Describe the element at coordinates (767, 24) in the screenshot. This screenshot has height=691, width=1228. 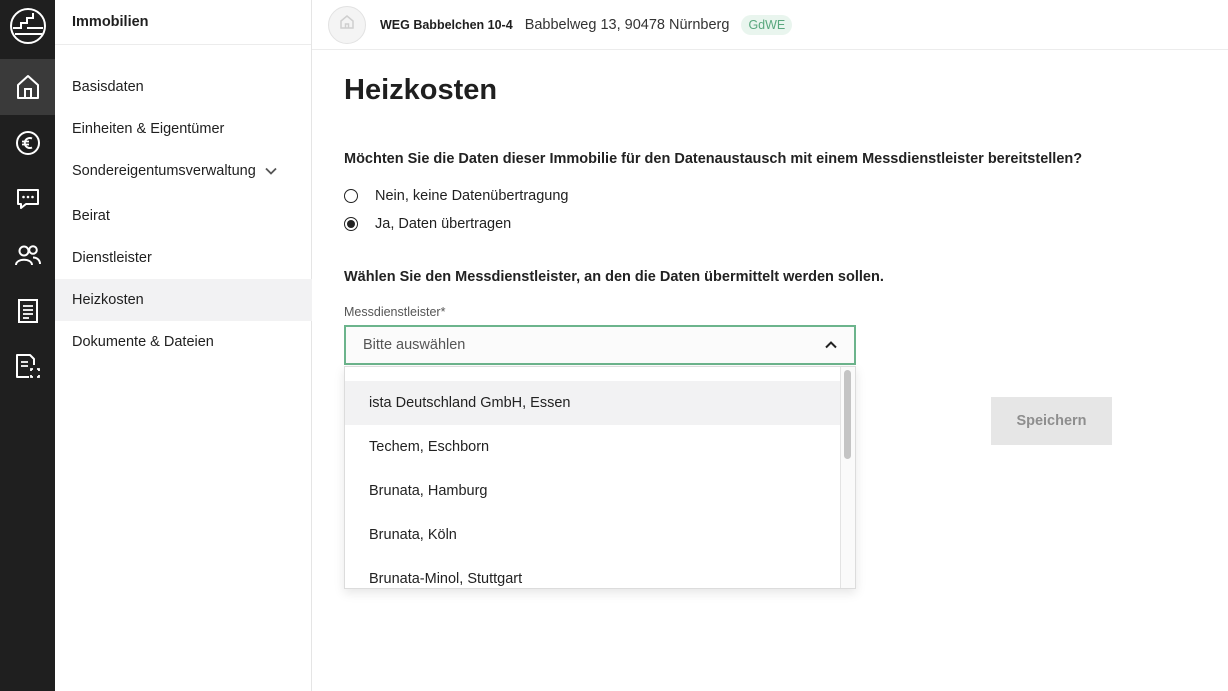
I see `status-badge: GdWE` at that location.